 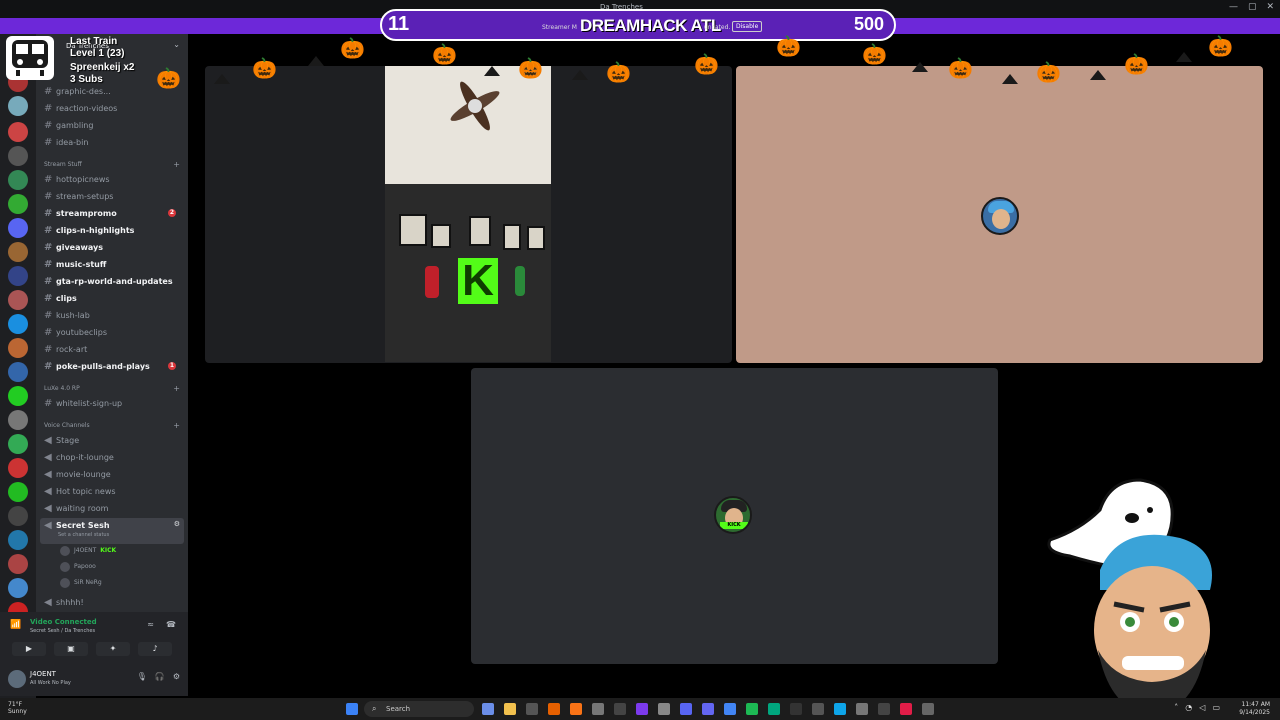 I want to click on noise-suppression-icon: ≈, so click(x=150, y=624).